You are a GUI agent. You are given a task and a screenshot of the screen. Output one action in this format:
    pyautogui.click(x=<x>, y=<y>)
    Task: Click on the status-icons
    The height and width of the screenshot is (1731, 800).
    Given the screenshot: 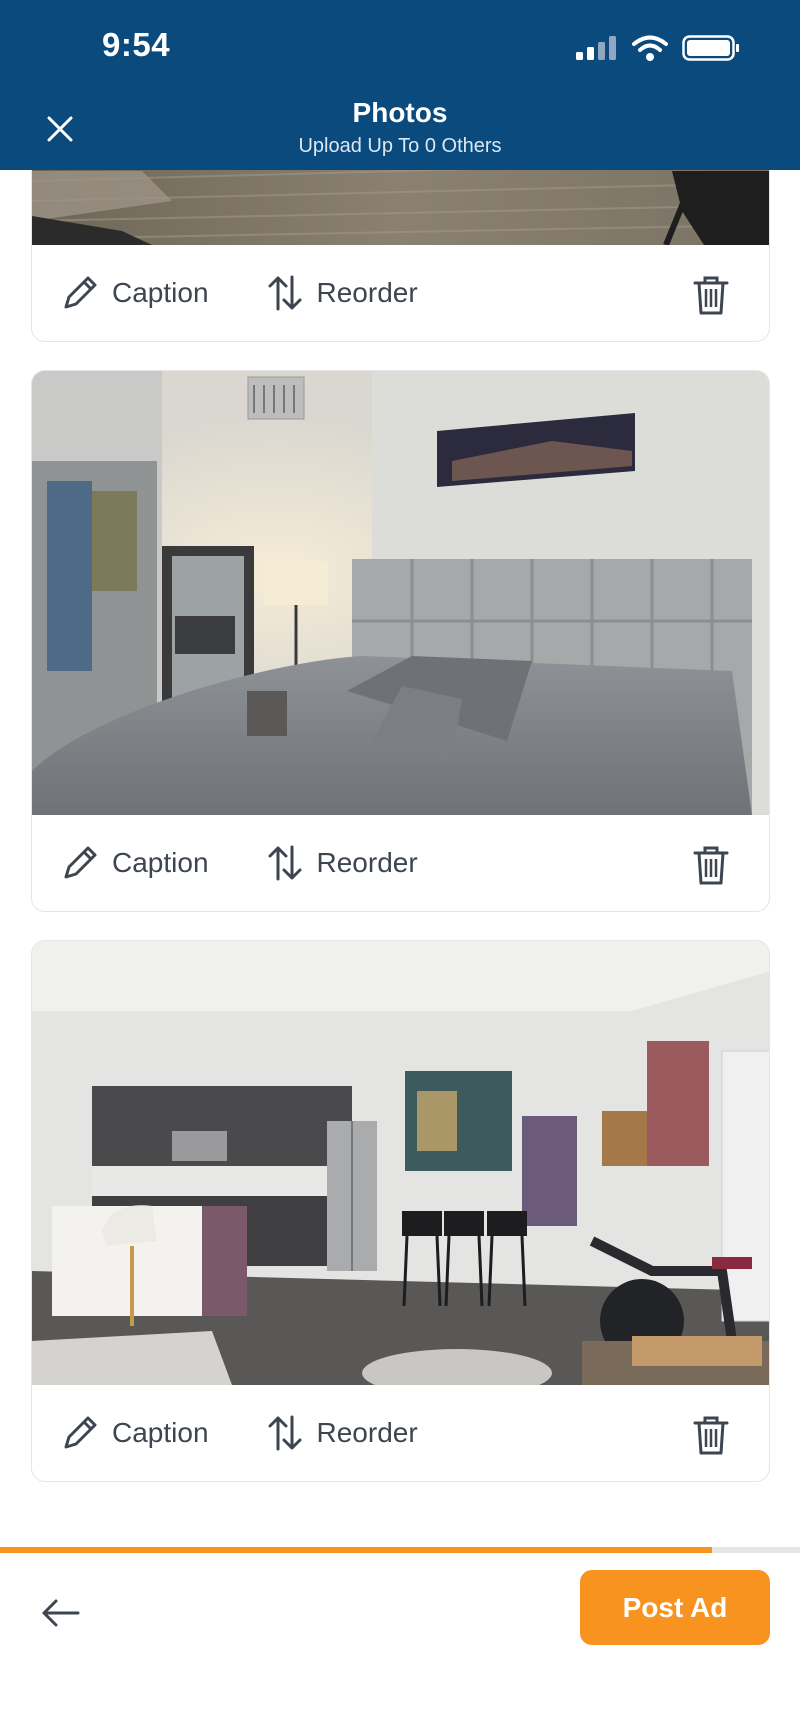 What is the action you would take?
    pyautogui.click(x=658, y=48)
    